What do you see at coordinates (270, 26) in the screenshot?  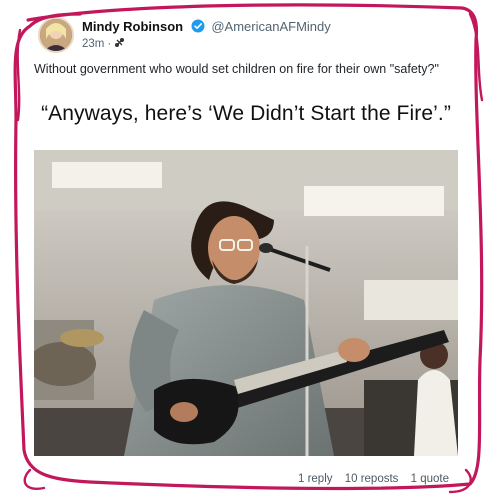 I see `author-handle: @AmericanAFMindy` at bounding box center [270, 26].